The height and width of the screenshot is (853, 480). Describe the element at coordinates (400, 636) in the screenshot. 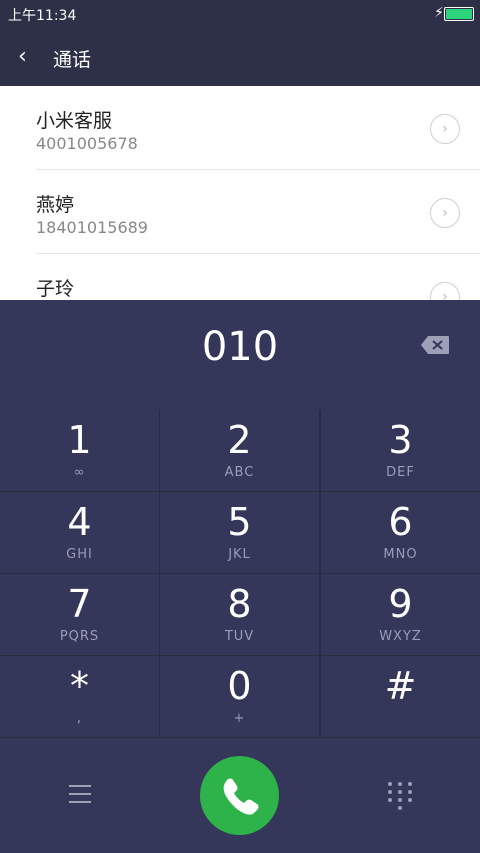

I see `key-letters: WXYZ` at that location.